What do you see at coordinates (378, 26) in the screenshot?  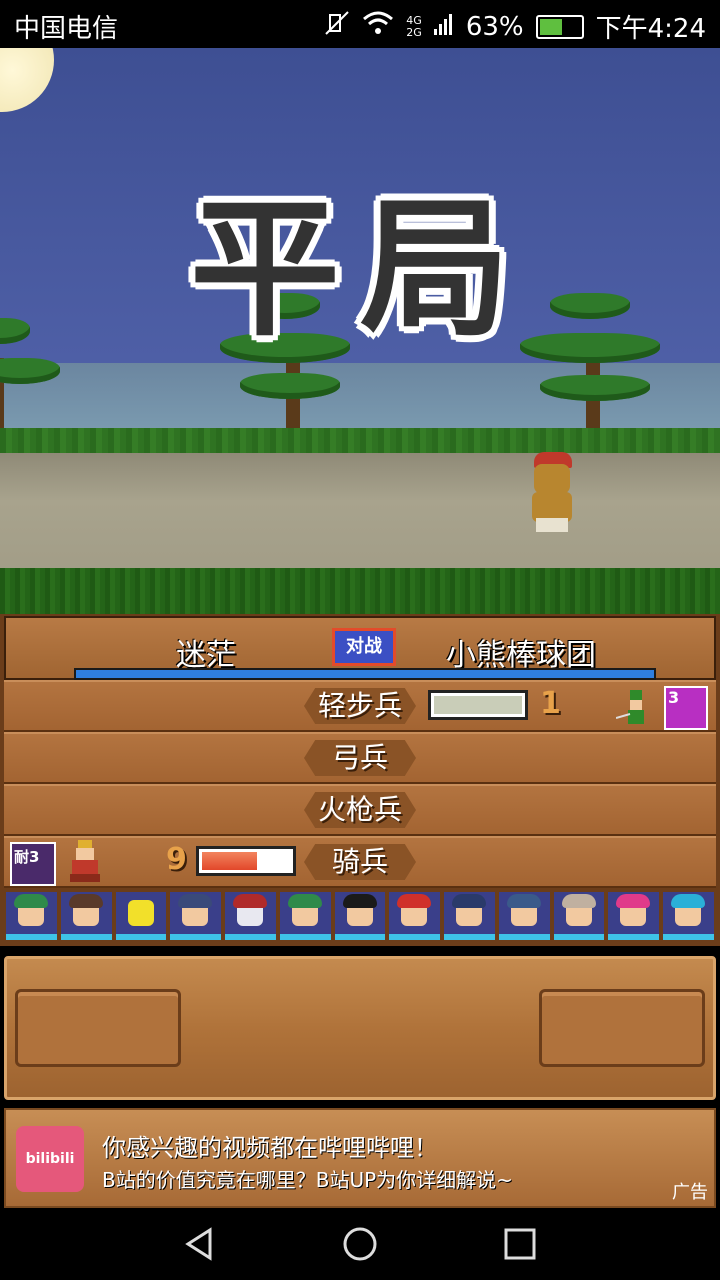 I see `wifi-icon` at bounding box center [378, 26].